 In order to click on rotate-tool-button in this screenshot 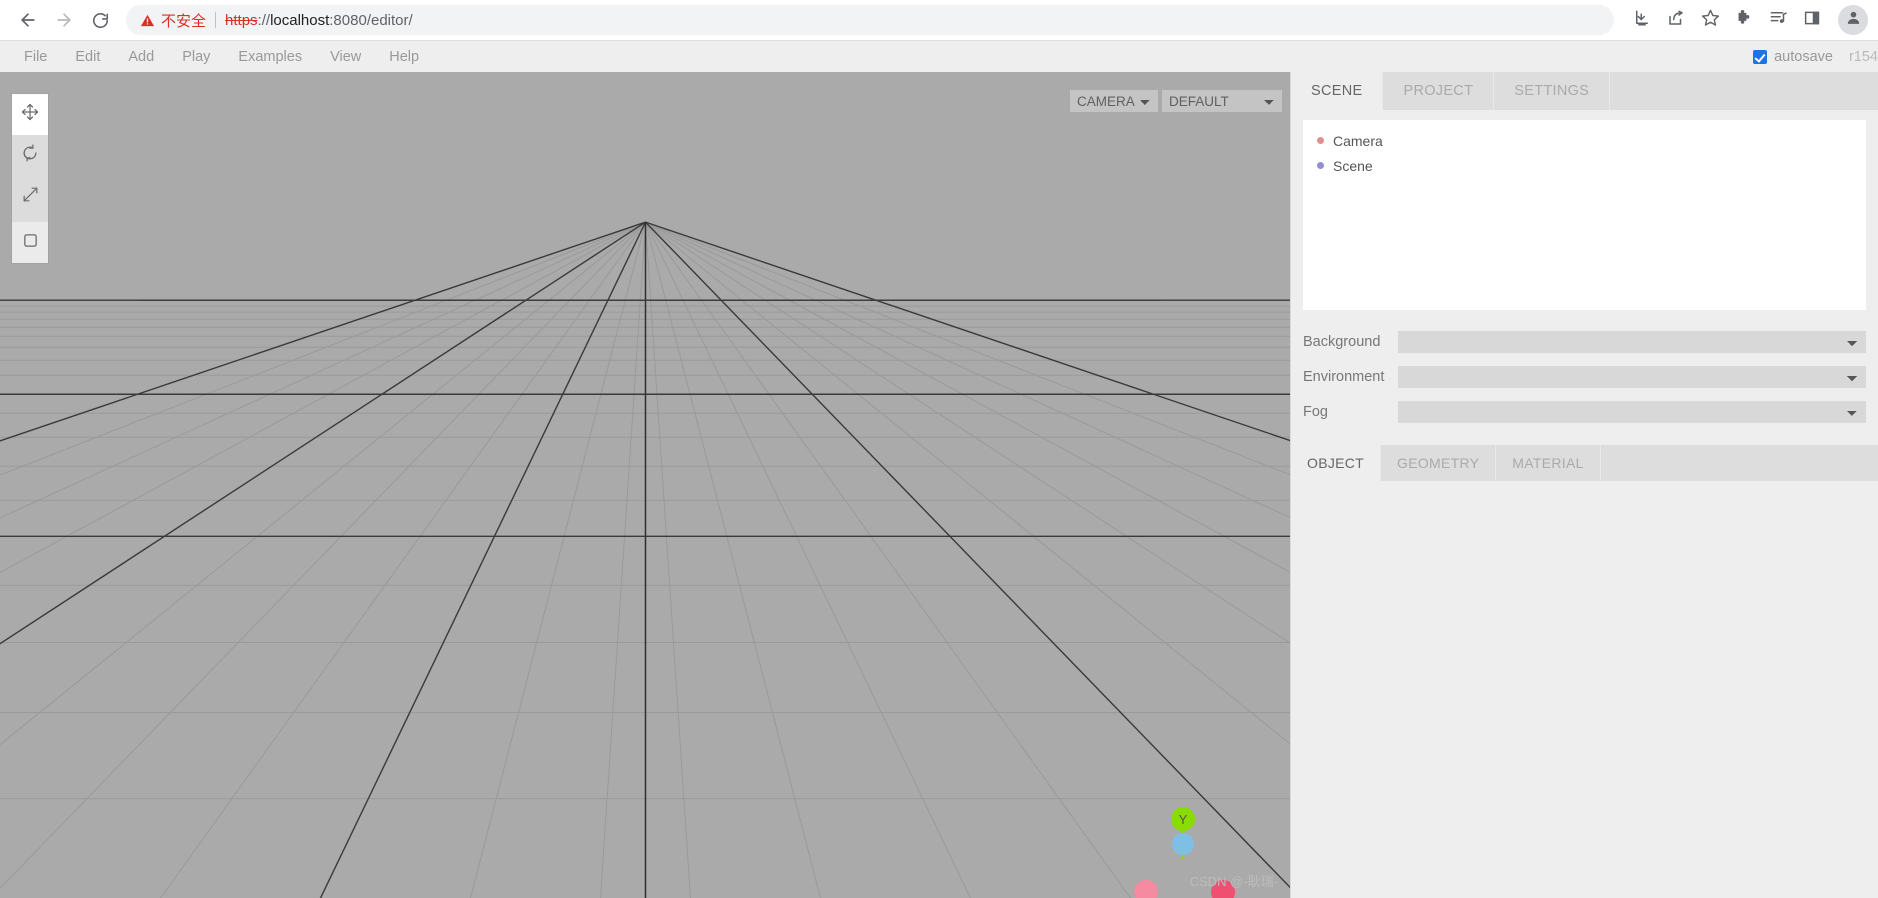, I will do `click(30, 155)`.